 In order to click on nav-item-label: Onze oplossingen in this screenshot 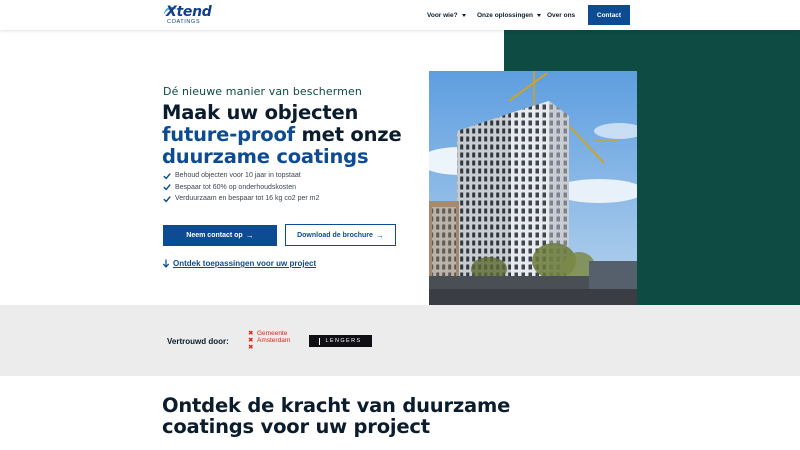, I will do `click(505, 15)`.